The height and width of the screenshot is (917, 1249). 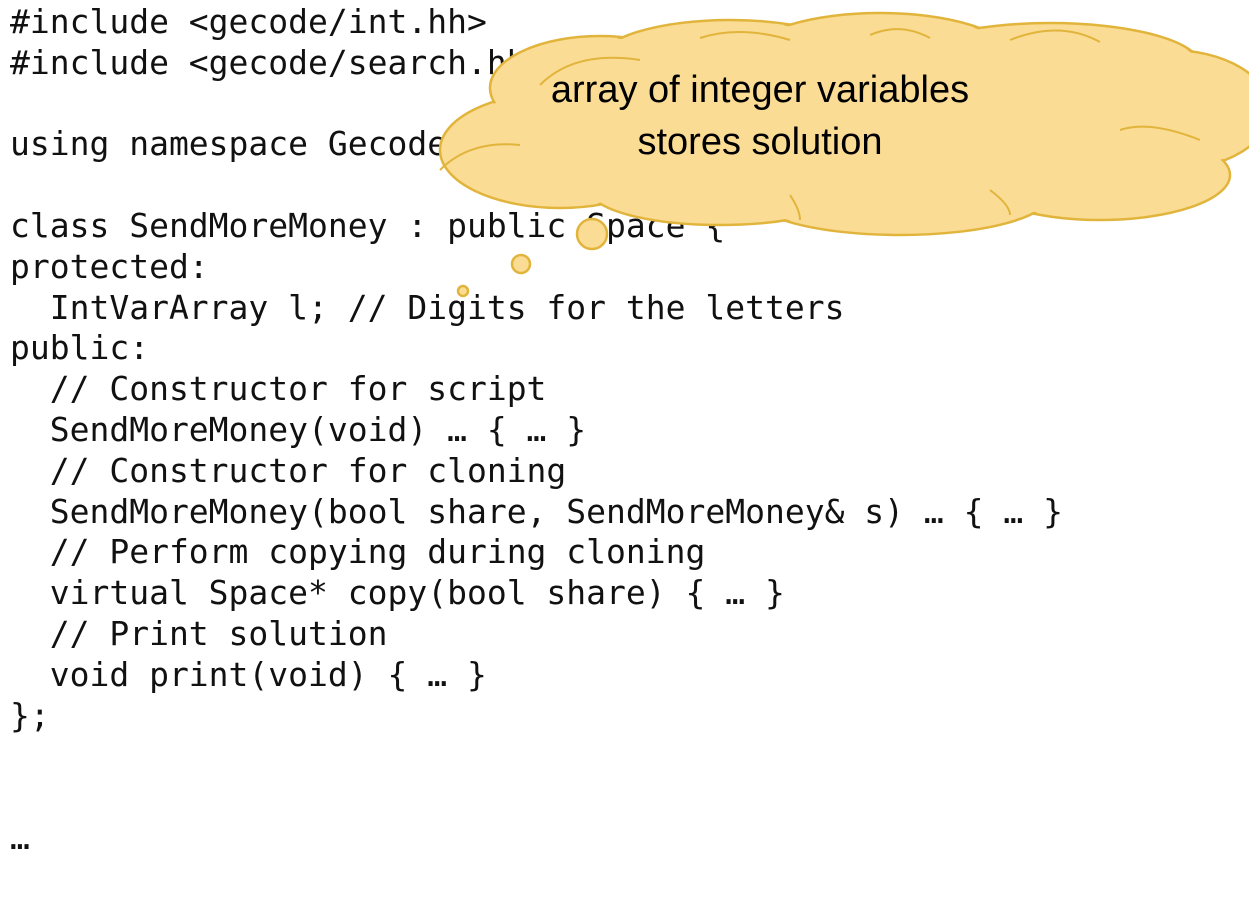 I want to click on callout-line-1: array of integer variables, so click(x=760, y=90).